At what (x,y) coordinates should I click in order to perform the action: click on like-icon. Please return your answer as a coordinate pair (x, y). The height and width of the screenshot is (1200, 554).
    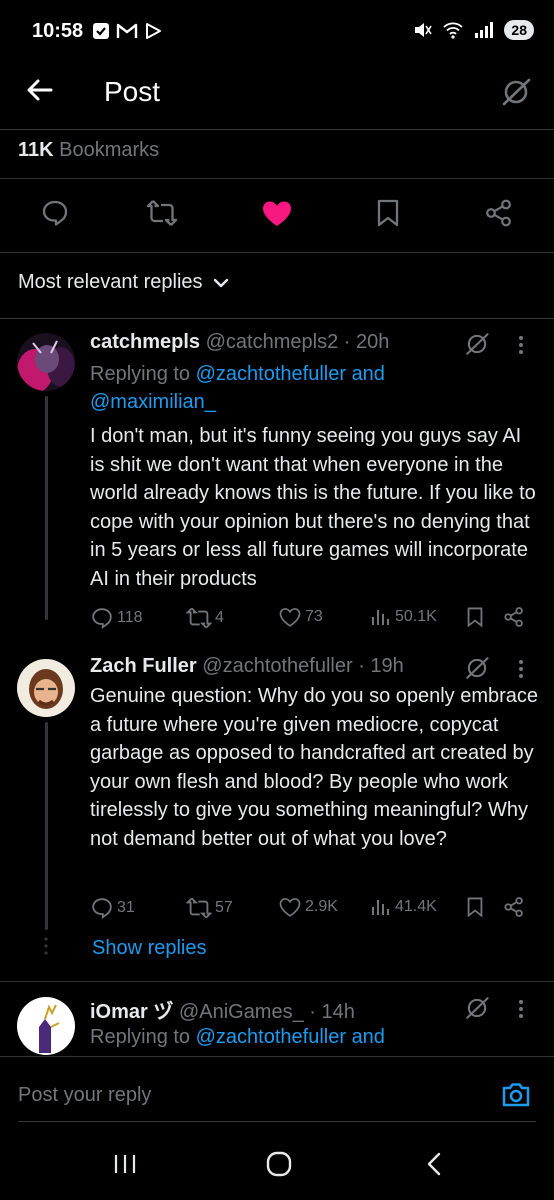
    Looking at the image, I should click on (290, 907).